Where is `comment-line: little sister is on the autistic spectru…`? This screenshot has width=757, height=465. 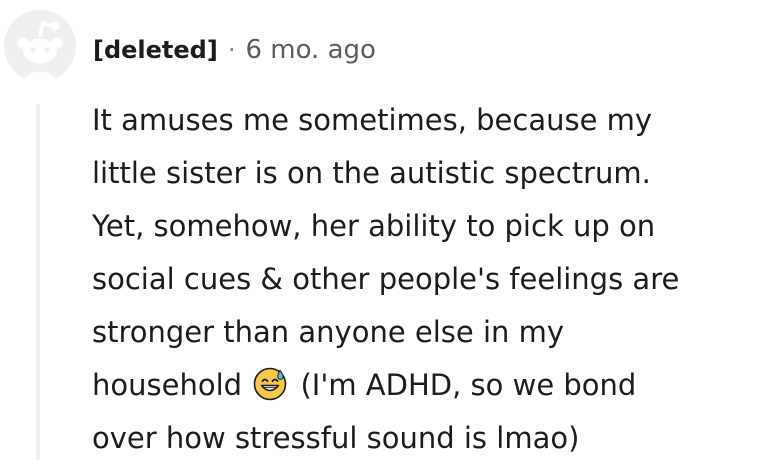 comment-line: little sister is on the autistic spectru… is located at coordinates (371, 173).